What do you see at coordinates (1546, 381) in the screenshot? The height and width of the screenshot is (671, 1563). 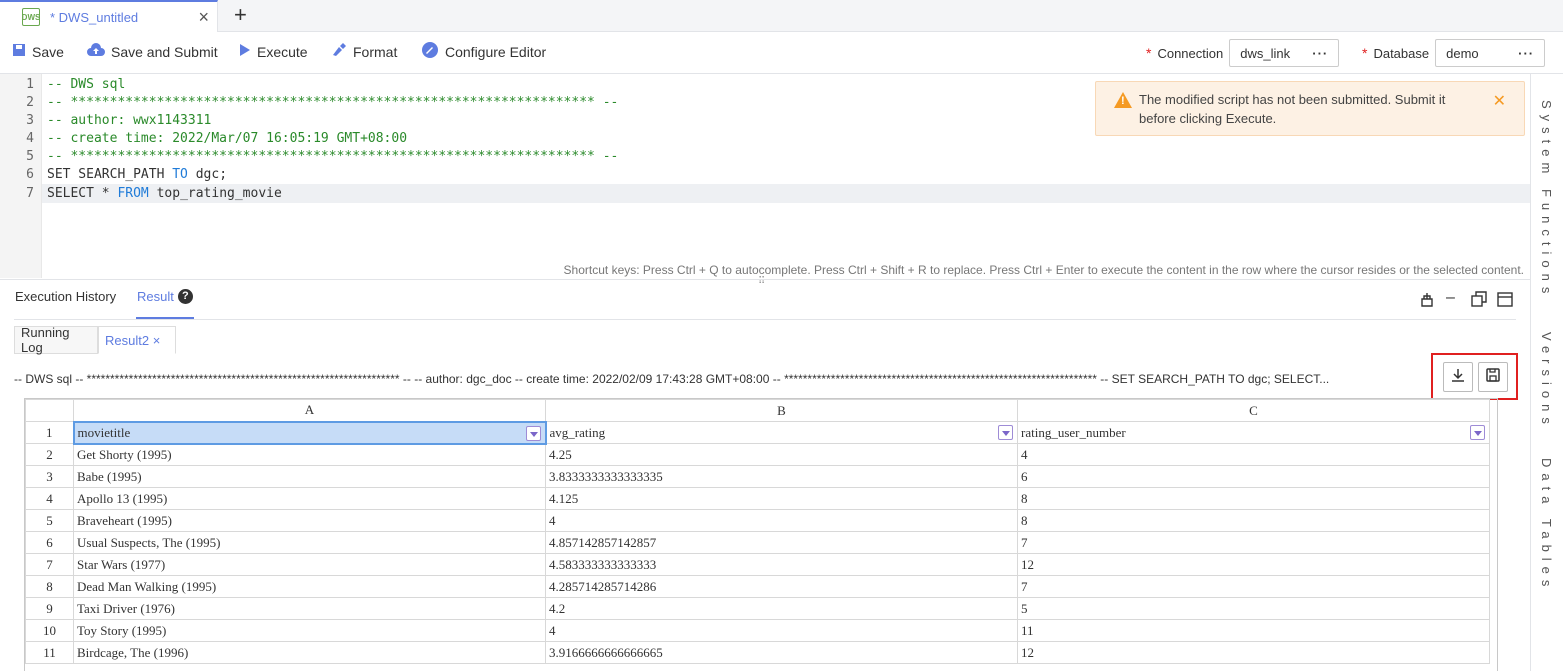 I see `side-tab-versions: Versions` at bounding box center [1546, 381].